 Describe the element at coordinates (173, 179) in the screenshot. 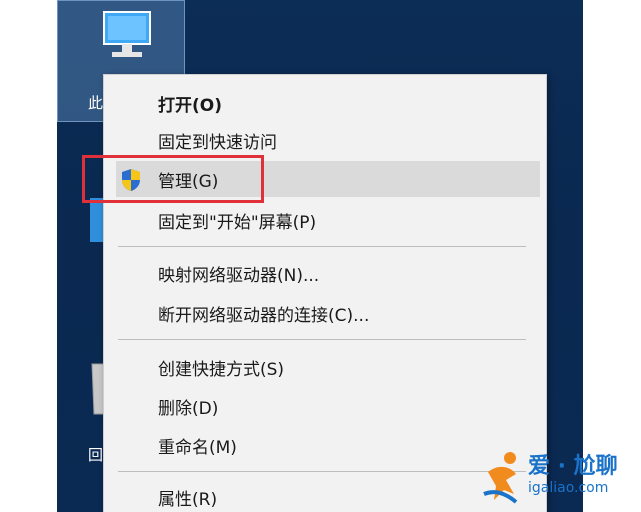

I see `annotation-highlight-box` at that location.